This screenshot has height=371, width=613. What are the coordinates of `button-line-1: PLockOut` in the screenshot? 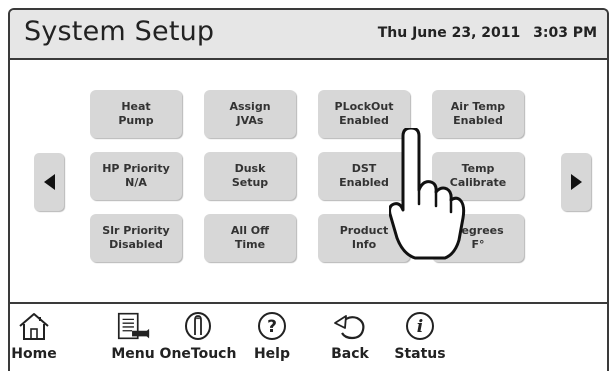 It's located at (364, 106).